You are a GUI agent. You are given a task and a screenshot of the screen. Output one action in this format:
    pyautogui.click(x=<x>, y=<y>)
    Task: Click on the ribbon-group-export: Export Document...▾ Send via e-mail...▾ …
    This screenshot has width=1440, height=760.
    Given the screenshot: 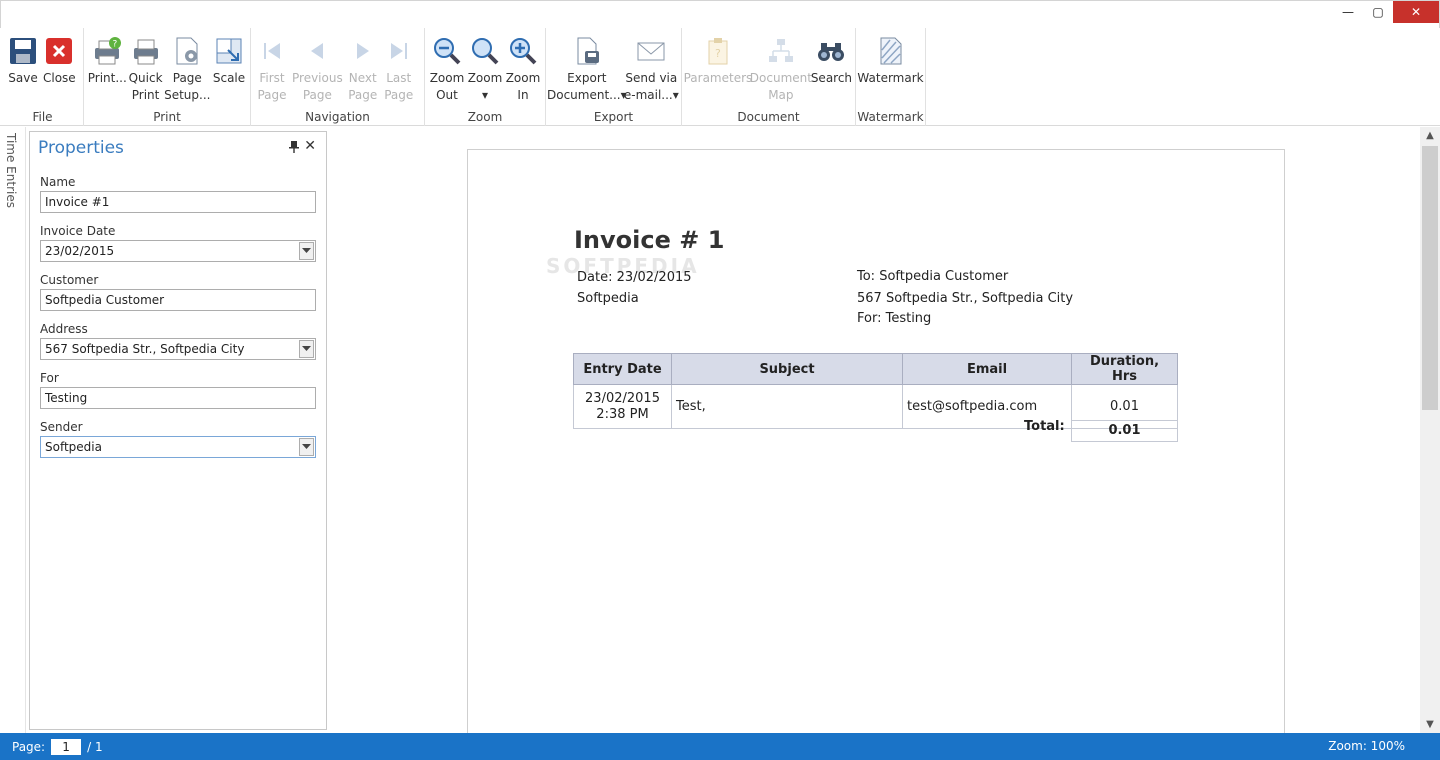 What is the action you would take?
    pyautogui.click(x=614, y=77)
    